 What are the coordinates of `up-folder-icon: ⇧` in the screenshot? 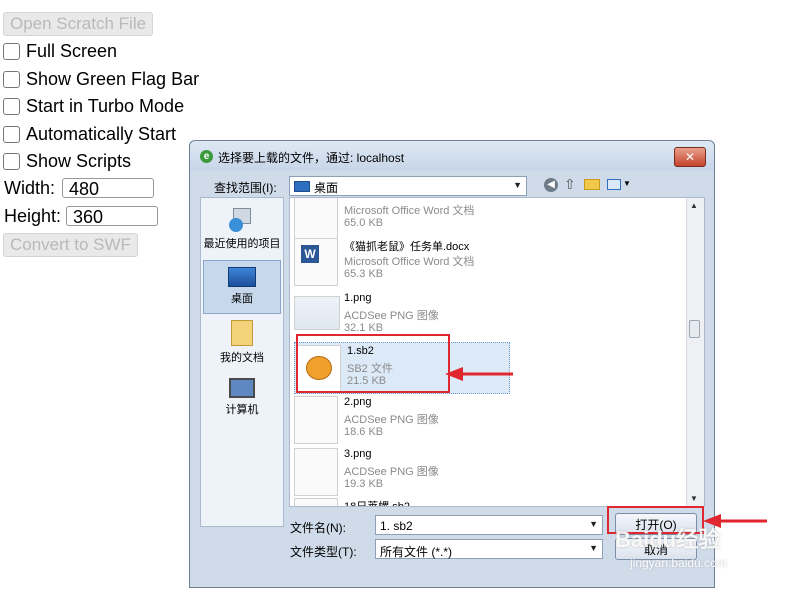 It's located at (570, 184).